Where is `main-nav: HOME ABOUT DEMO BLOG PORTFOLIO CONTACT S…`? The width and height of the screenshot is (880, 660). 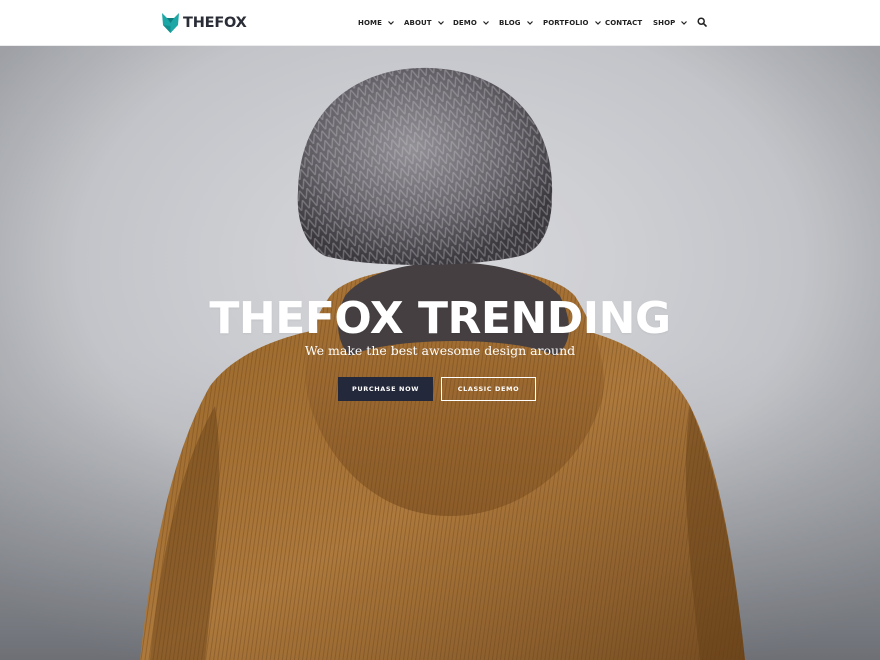
main-nav: HOME ABOUT DEMO BLOG PORTFOLIO CONTACT S… is located at coordinates (440, 23).